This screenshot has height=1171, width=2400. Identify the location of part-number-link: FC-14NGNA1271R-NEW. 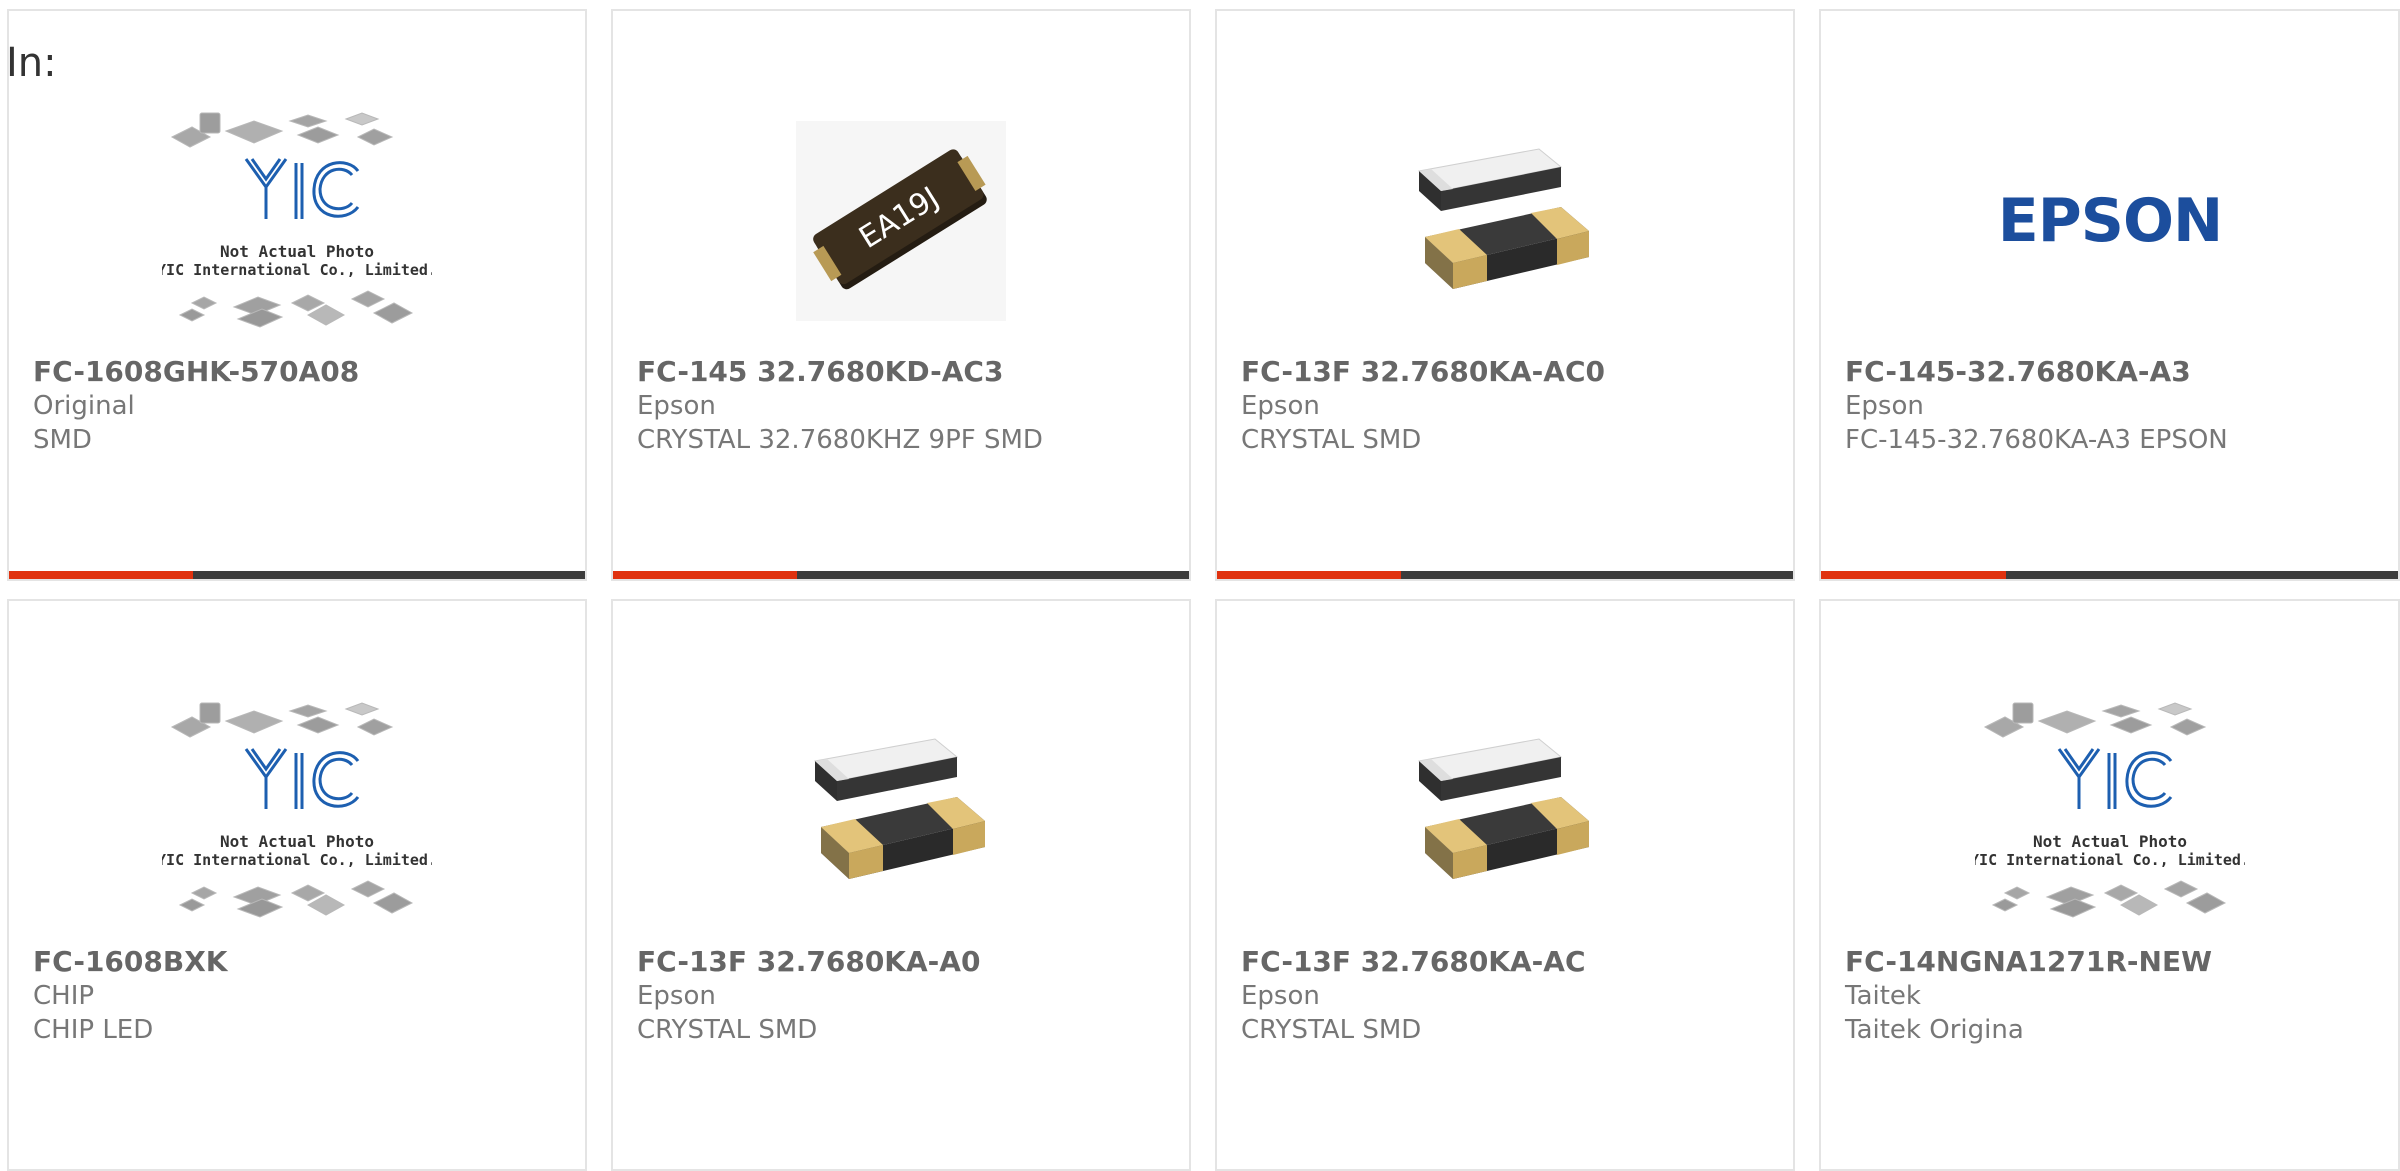
(2111, 962).